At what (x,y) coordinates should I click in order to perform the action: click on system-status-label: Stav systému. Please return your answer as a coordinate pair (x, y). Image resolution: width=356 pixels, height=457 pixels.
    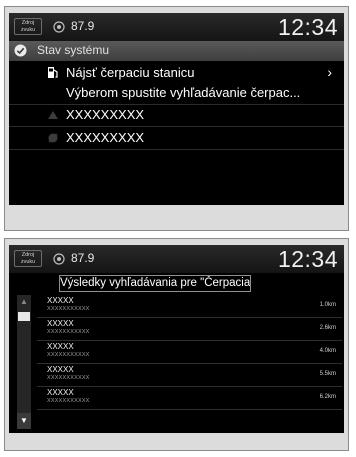
    Looking at the image, I should click on (73, 50).